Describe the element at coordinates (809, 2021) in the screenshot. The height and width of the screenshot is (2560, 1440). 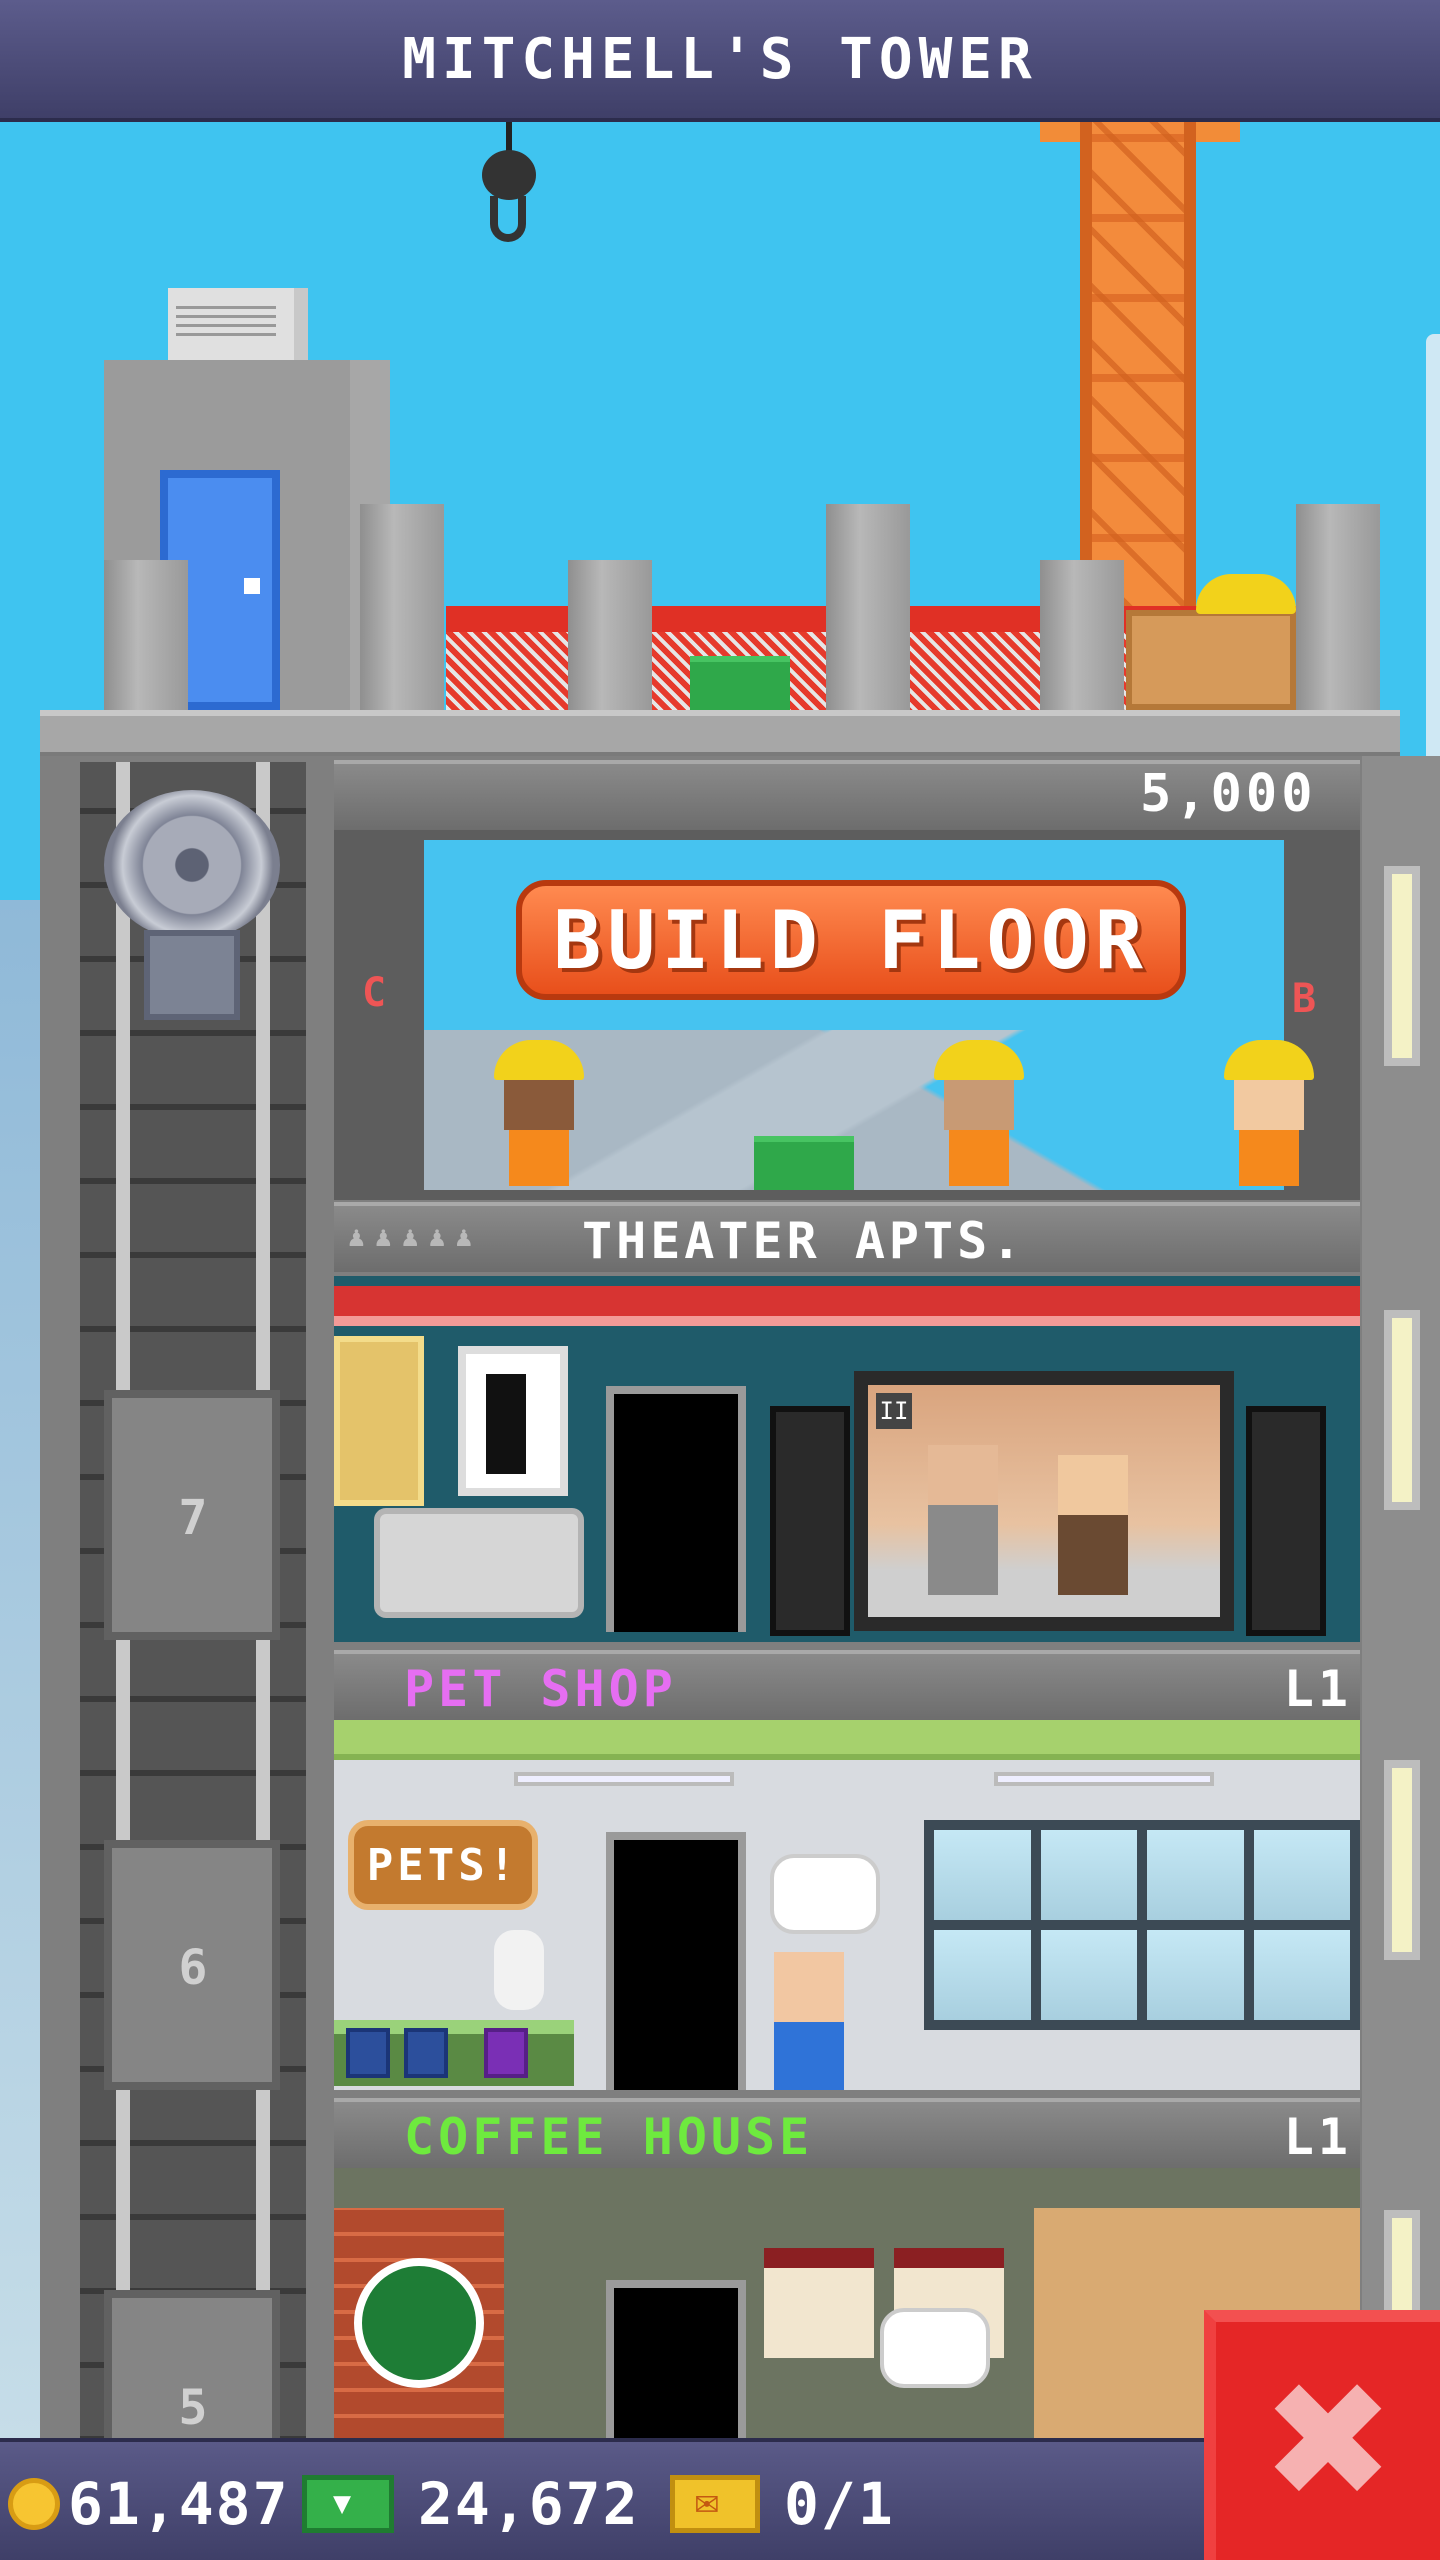
I see `bitizen-shopkeeper` at that location.